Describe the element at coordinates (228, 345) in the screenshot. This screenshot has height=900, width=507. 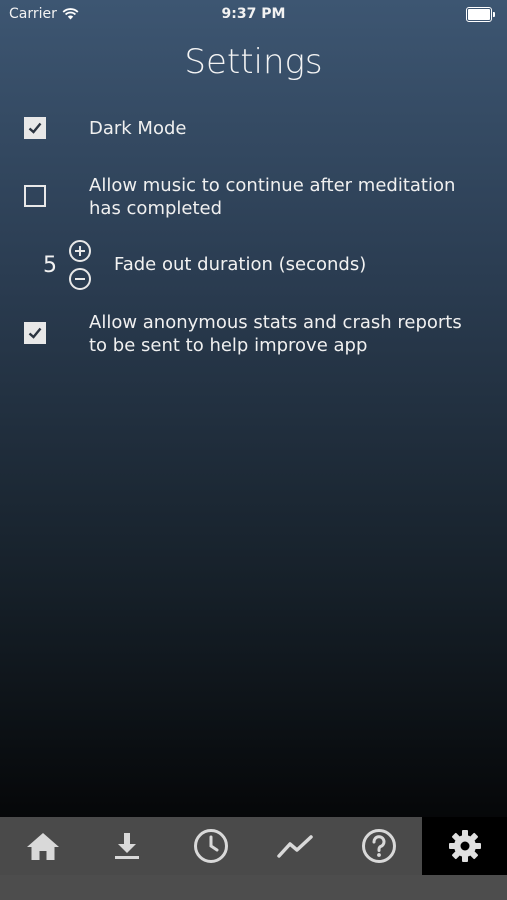
I see `anonymous-stats-label-line2: to be sent to help improve app` at that location.